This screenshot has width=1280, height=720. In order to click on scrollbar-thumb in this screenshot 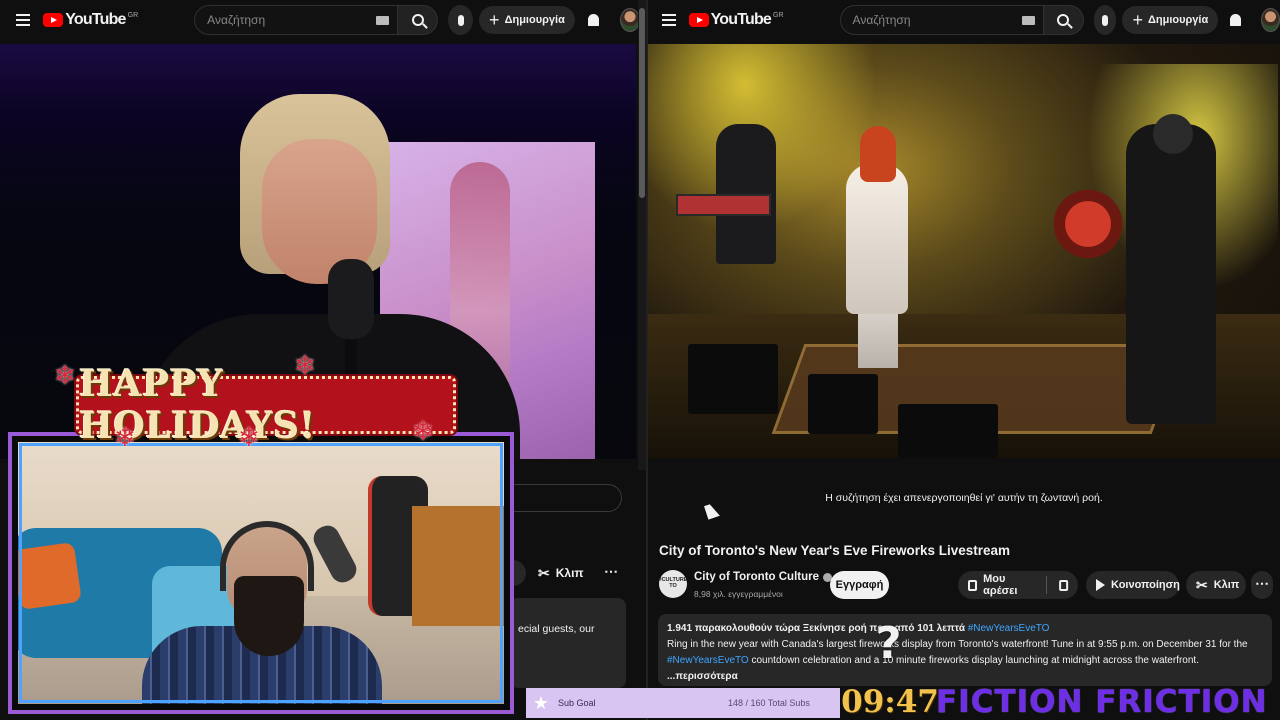, I will do `click(642, 103)`.